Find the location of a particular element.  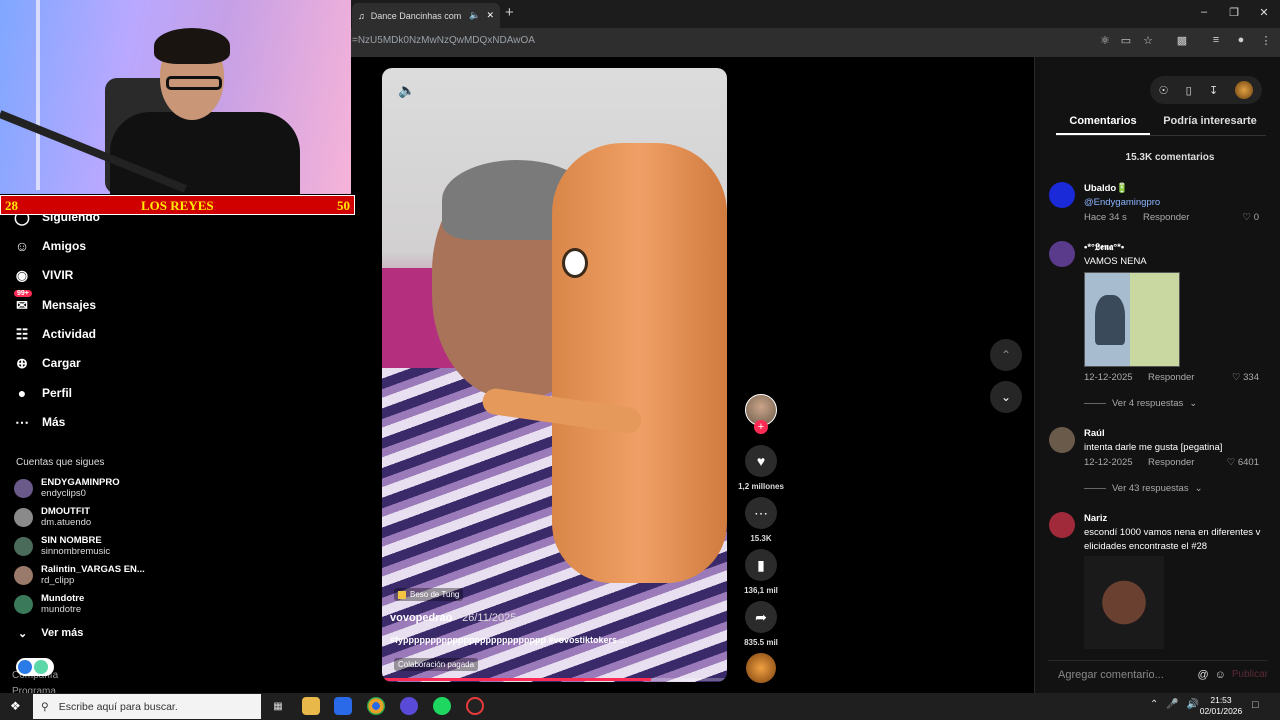

taskbar-search-input: Escribe aquí para buscar. is located at coordinates (118, 707).